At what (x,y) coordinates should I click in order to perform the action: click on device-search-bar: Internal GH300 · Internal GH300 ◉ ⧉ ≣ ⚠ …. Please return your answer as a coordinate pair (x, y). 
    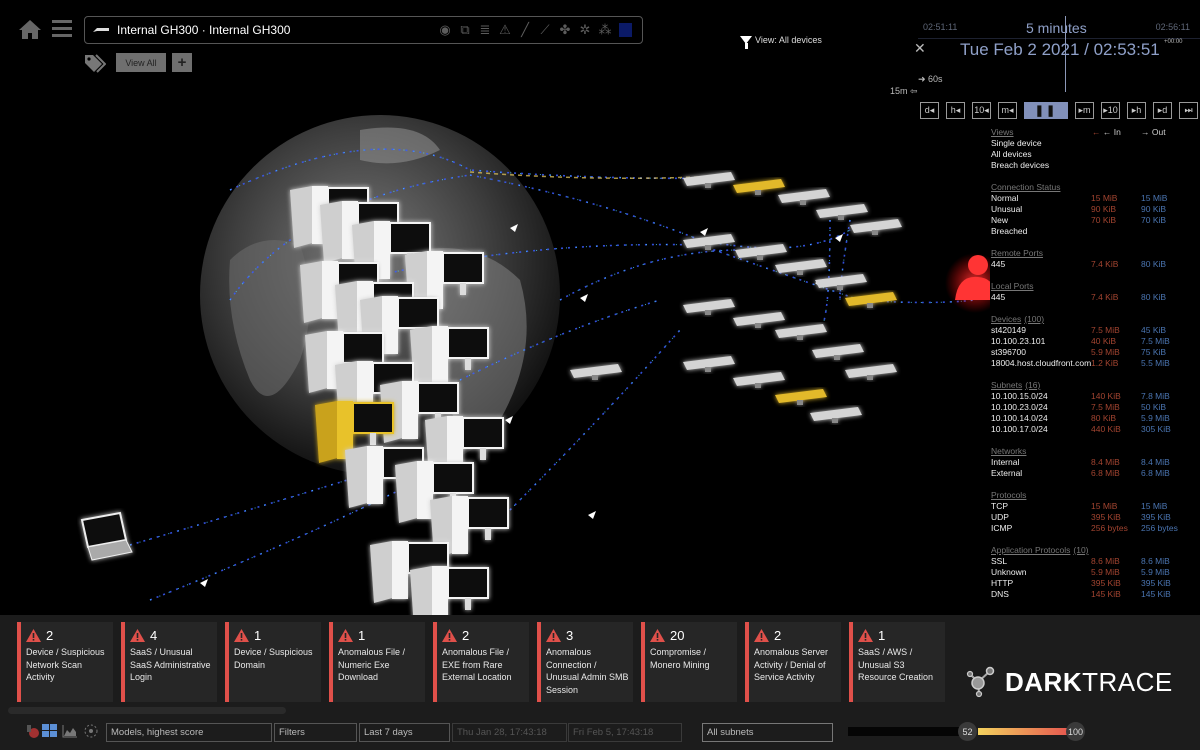
    Looking at the image, I should click on (363, 30).